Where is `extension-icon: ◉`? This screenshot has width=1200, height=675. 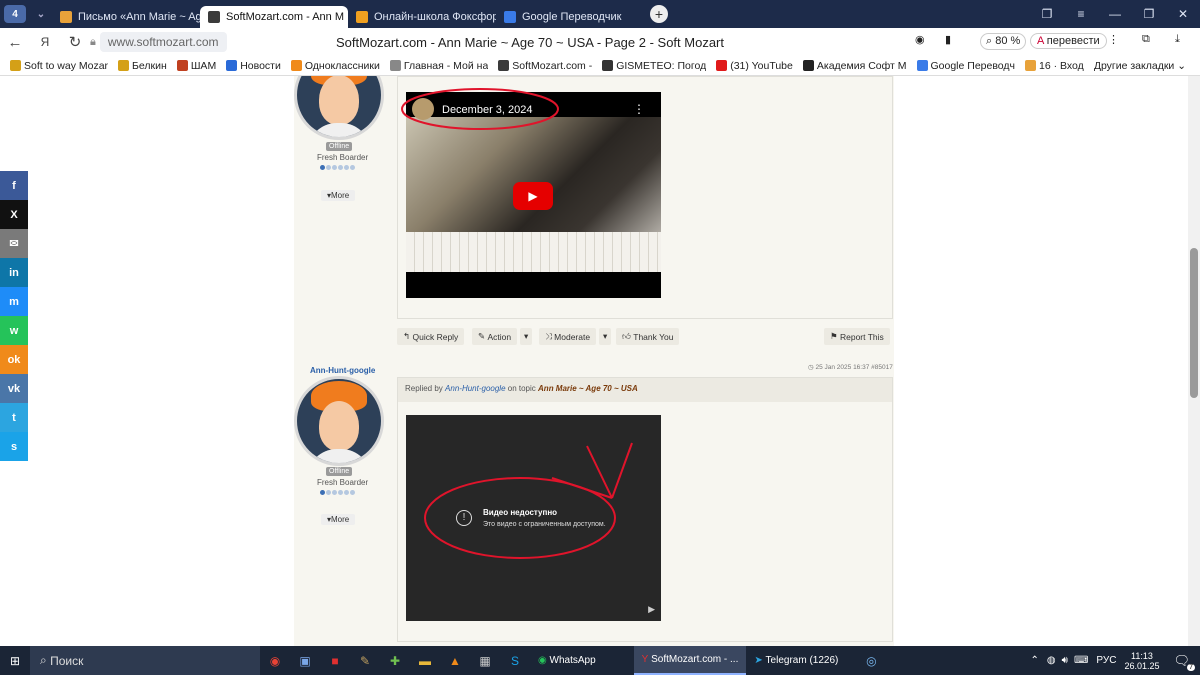
extension-icon: ◉ is located at coordinates (920, 39).